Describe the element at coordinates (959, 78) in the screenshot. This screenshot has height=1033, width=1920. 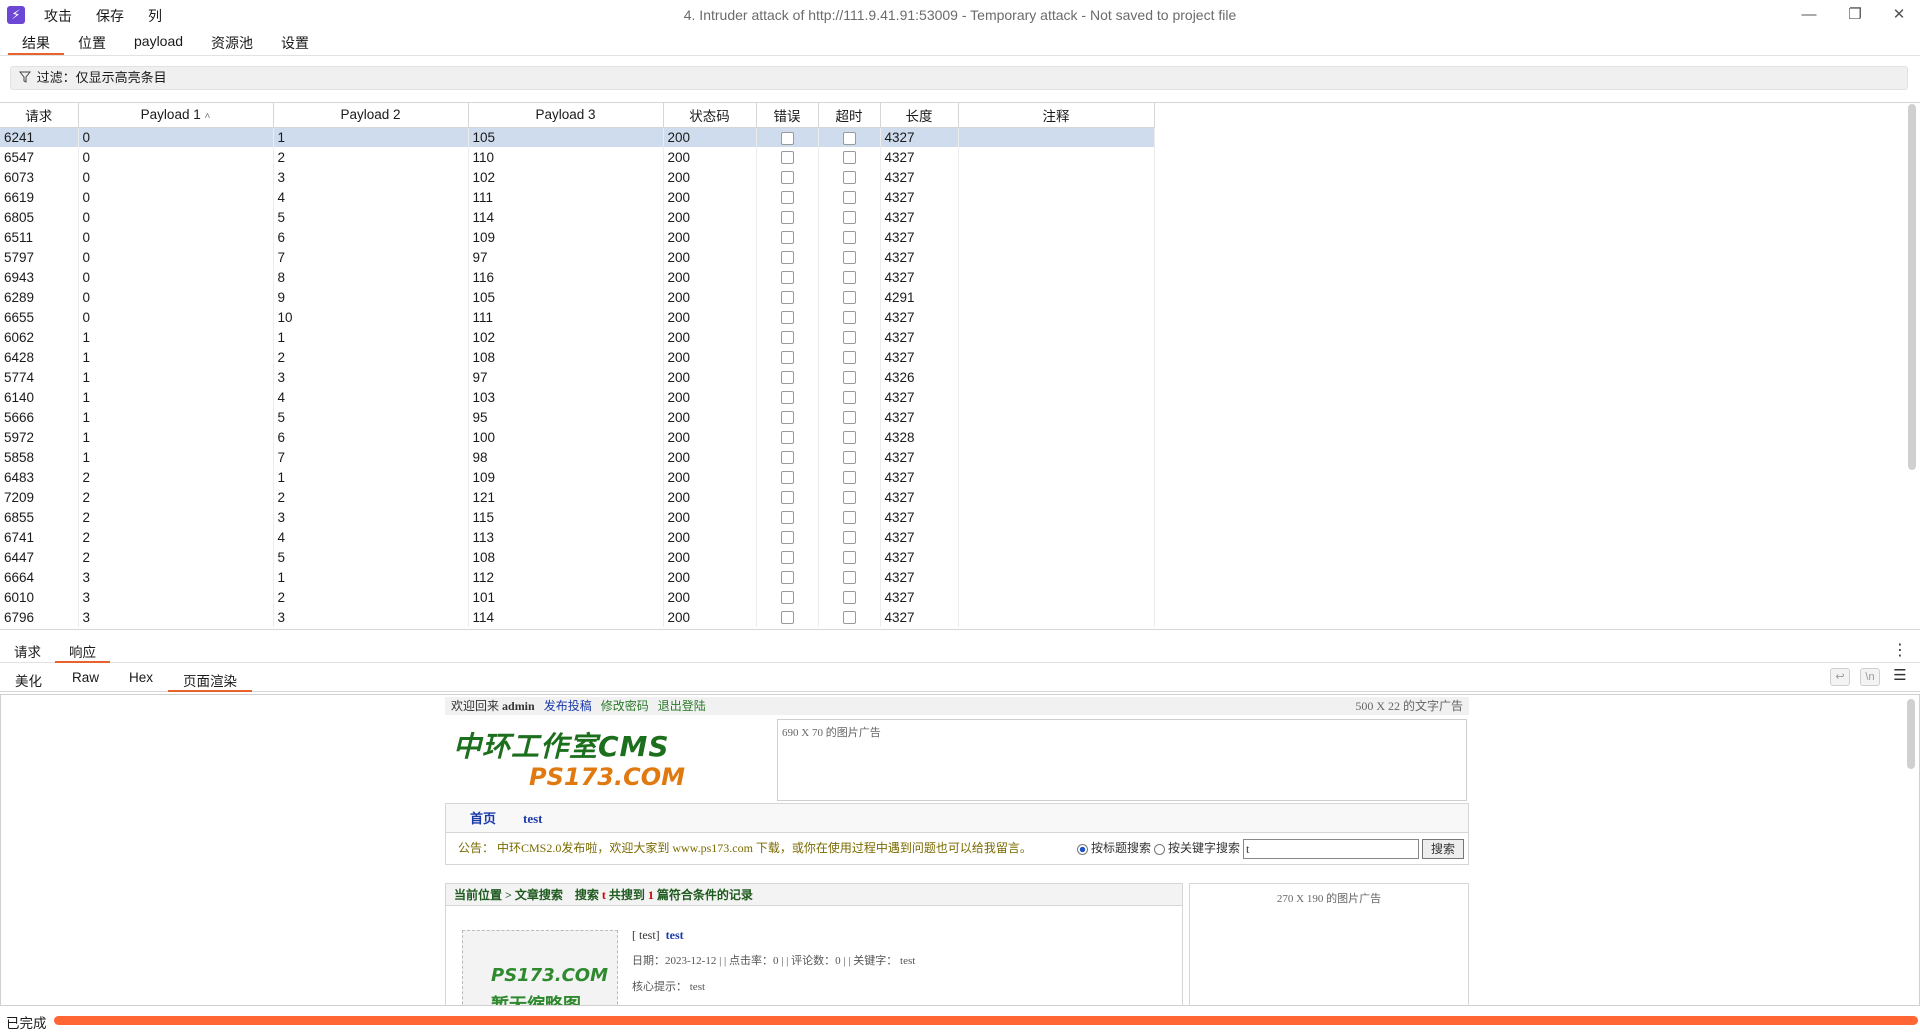
I see `filter-bar: 过滤：仅显示高亮条目` at that location.